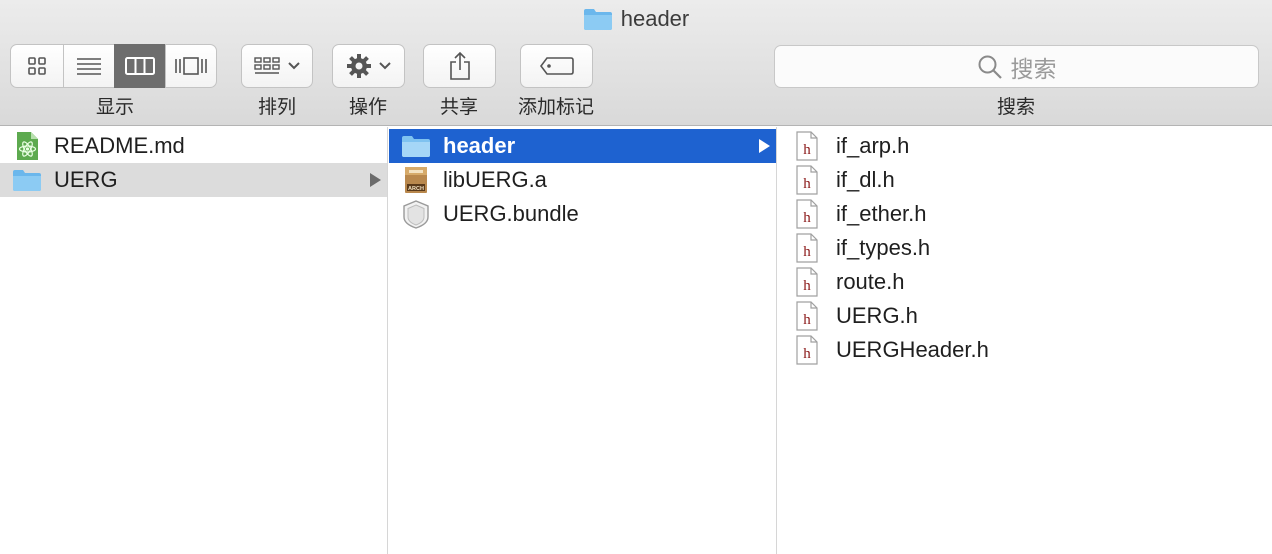 This screenshot has height=554, width=1272. Describe the element at coordinates (479, 145) in the screenshot. I see `file-name: header` at that location.